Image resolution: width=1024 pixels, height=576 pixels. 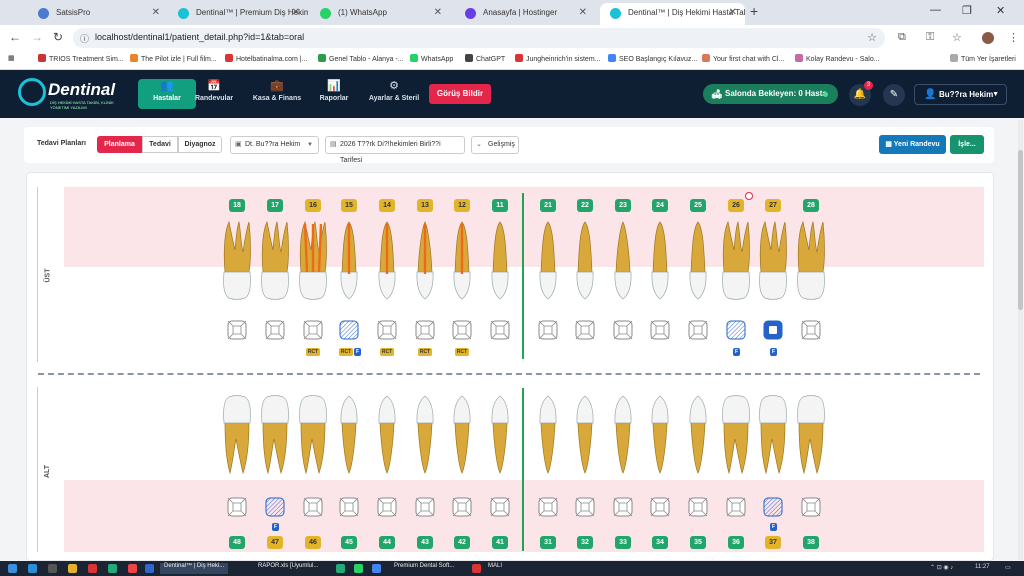 What do you see at coordinates (160, 144) in the screenshot?
I see `segment-tedavi: Tedavi` at bounding box center [160, 144].